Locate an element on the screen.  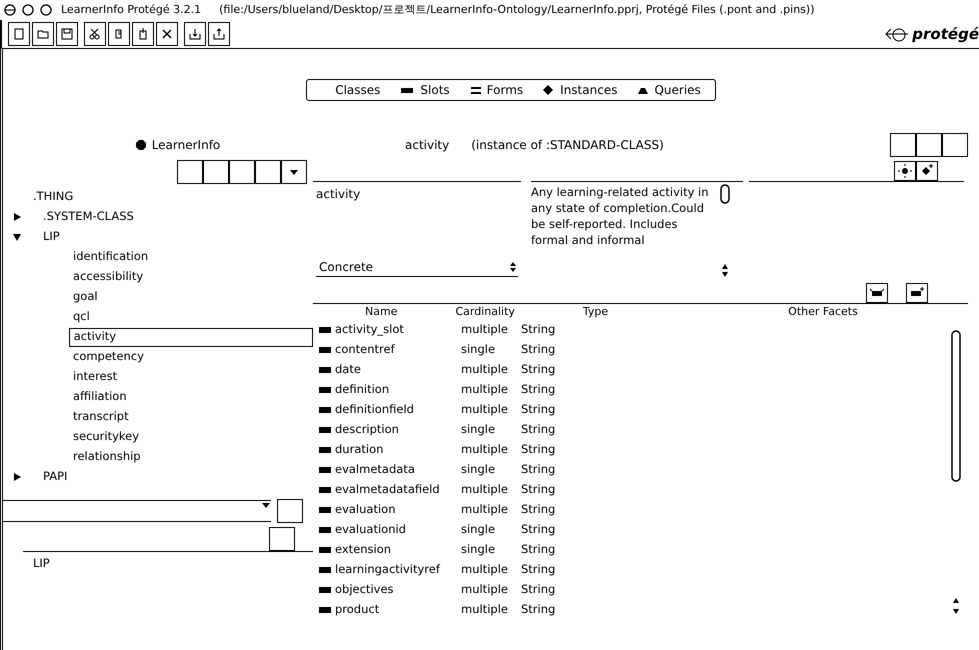
column-header: Name is located at coordinates (381, 312).